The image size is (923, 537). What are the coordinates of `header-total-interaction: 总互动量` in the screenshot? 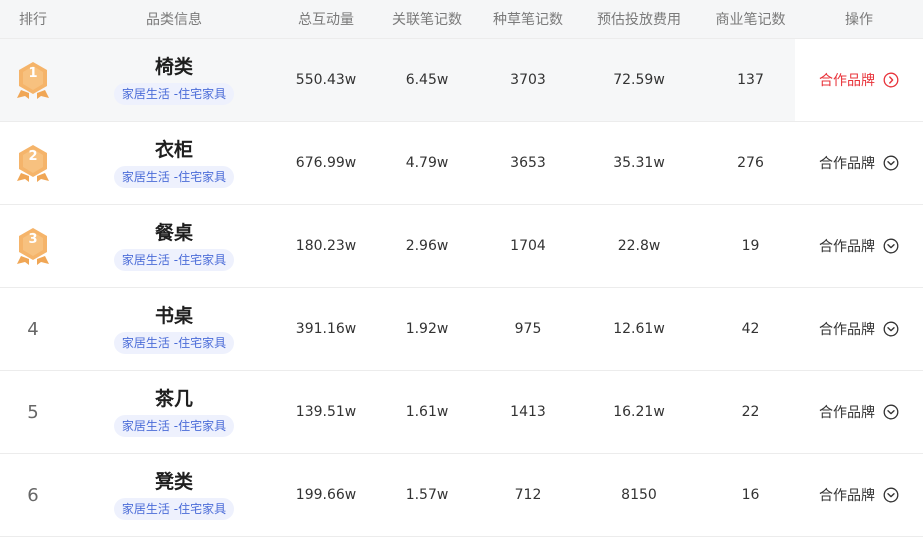 It's located at (326, 20).